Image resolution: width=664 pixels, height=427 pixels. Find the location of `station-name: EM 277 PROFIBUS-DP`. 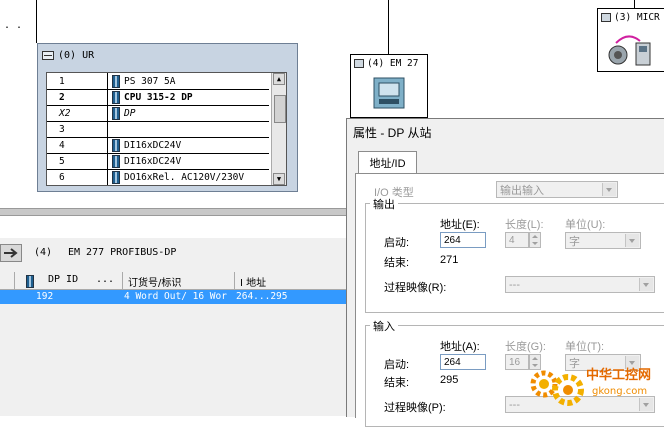

station-name: EM 277 PROFIBUS-DP is located at coordinates (122, 252).